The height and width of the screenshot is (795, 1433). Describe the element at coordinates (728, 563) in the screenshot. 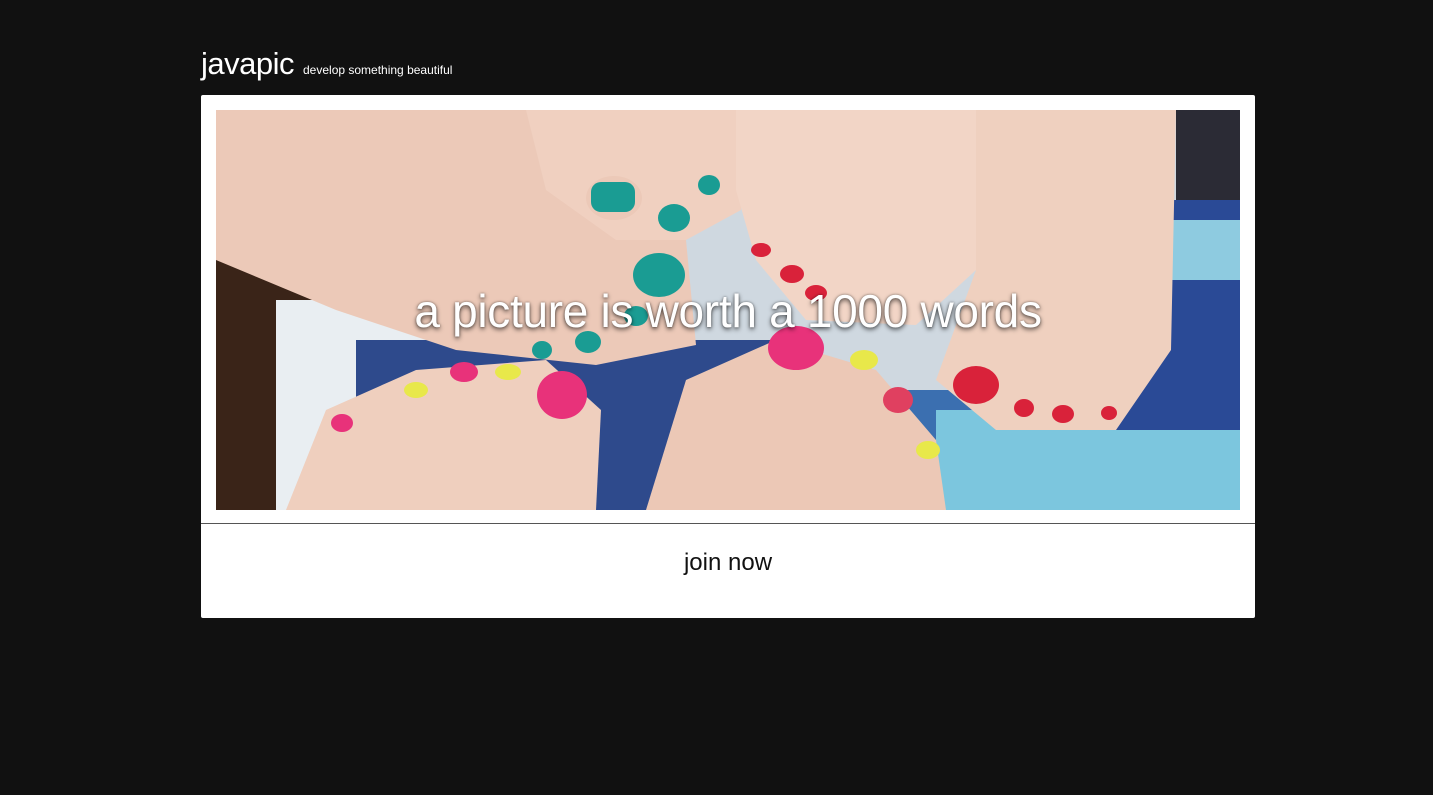

I see `join-now-button: join now` at that location.